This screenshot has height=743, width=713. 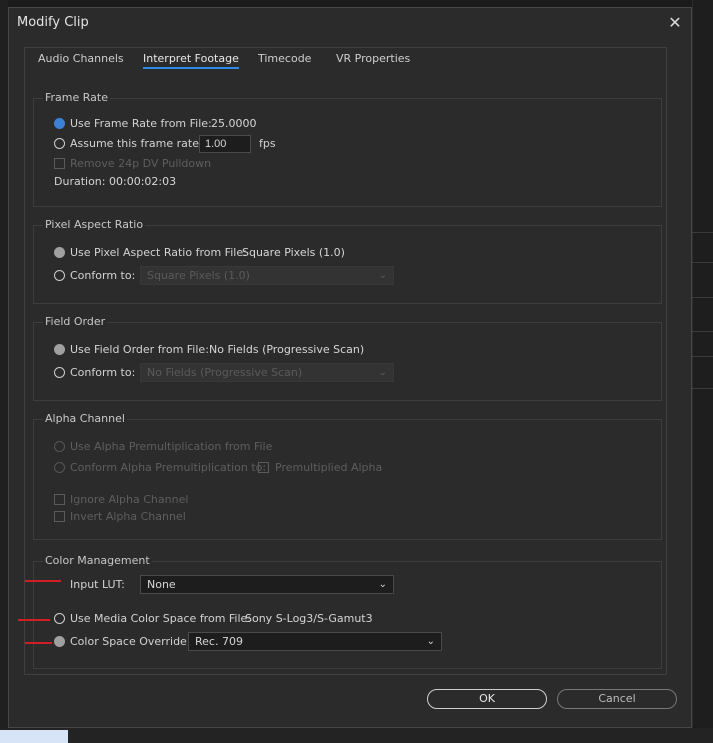 I want to click on frame-rate-group, so click(x=347, y=152).